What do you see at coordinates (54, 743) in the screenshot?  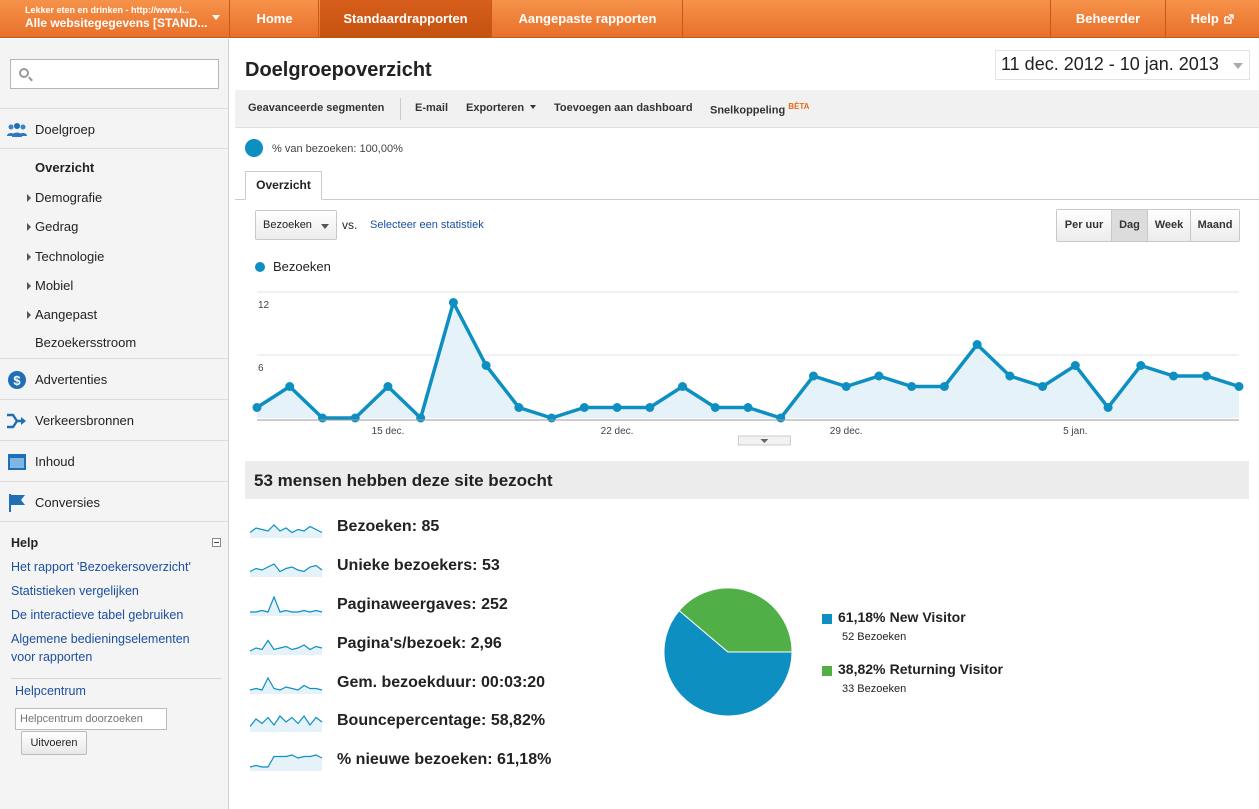 I see `execute-button: Uitvoeren` at bounding box center [54, 743].